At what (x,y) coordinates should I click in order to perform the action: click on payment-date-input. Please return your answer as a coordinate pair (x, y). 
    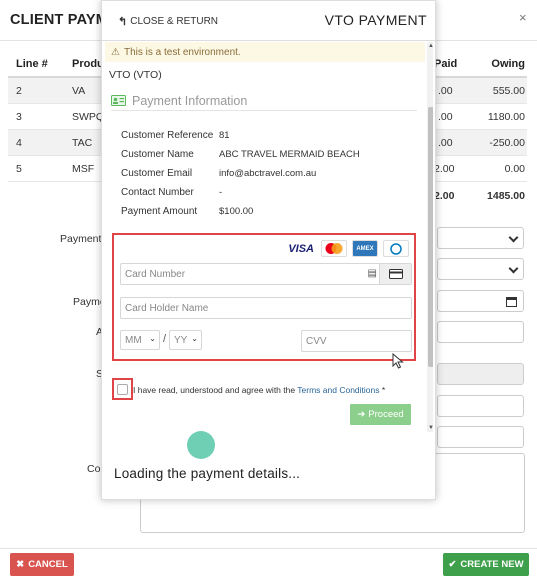
    Looking at the image, I should click on (480, 301).